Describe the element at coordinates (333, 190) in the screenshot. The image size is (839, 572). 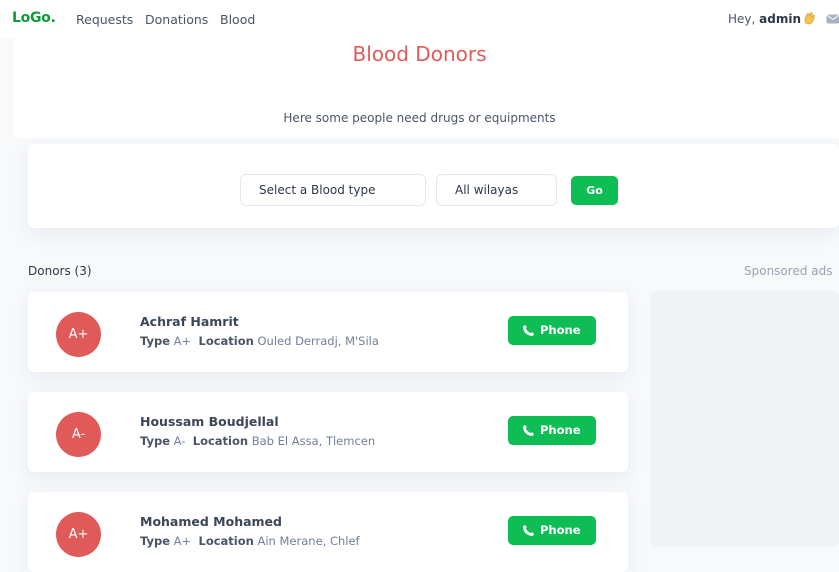
I see `blood-type-select: Select a Blood type` at that location.